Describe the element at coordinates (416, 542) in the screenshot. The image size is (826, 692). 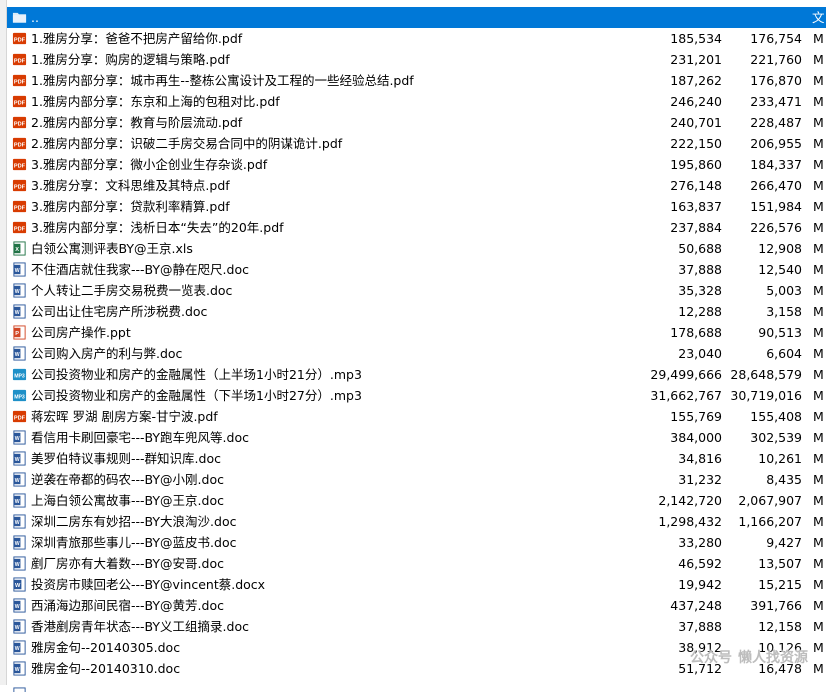
I see `file-row: W 深圳青旅那些事儿---BY@蓝皮书.doc 33,280 9,427 M` at that location.